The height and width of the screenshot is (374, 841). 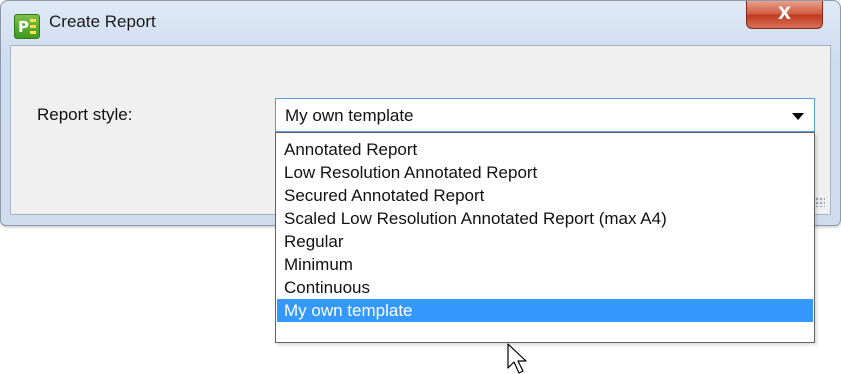 I want to click on mouse-cursor-icon, so click(x=517, y=358).